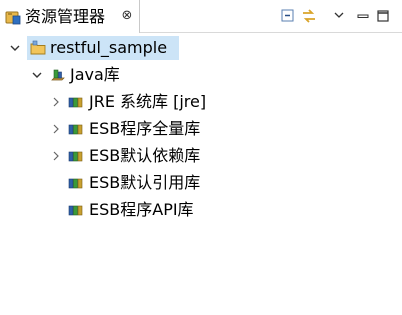 This screenshot has height=315, width=402. I want to click on library-label: ESB程序API库, so click(141, 209).